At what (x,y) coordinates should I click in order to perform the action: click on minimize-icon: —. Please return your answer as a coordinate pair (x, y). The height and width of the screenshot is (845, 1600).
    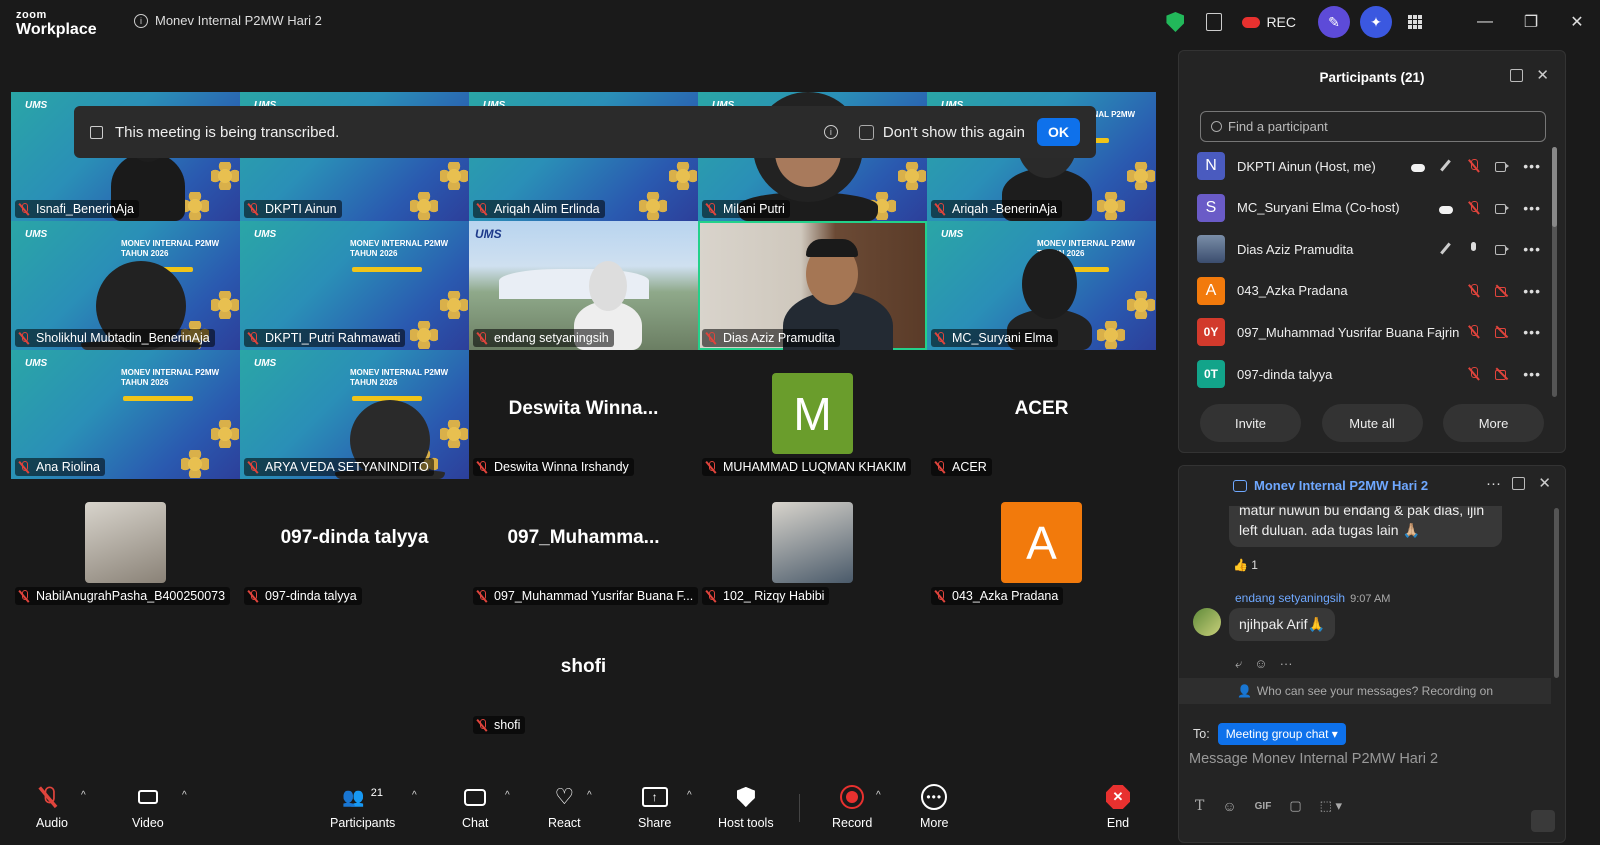
    Looking at the image, I should click on (1485, 22).